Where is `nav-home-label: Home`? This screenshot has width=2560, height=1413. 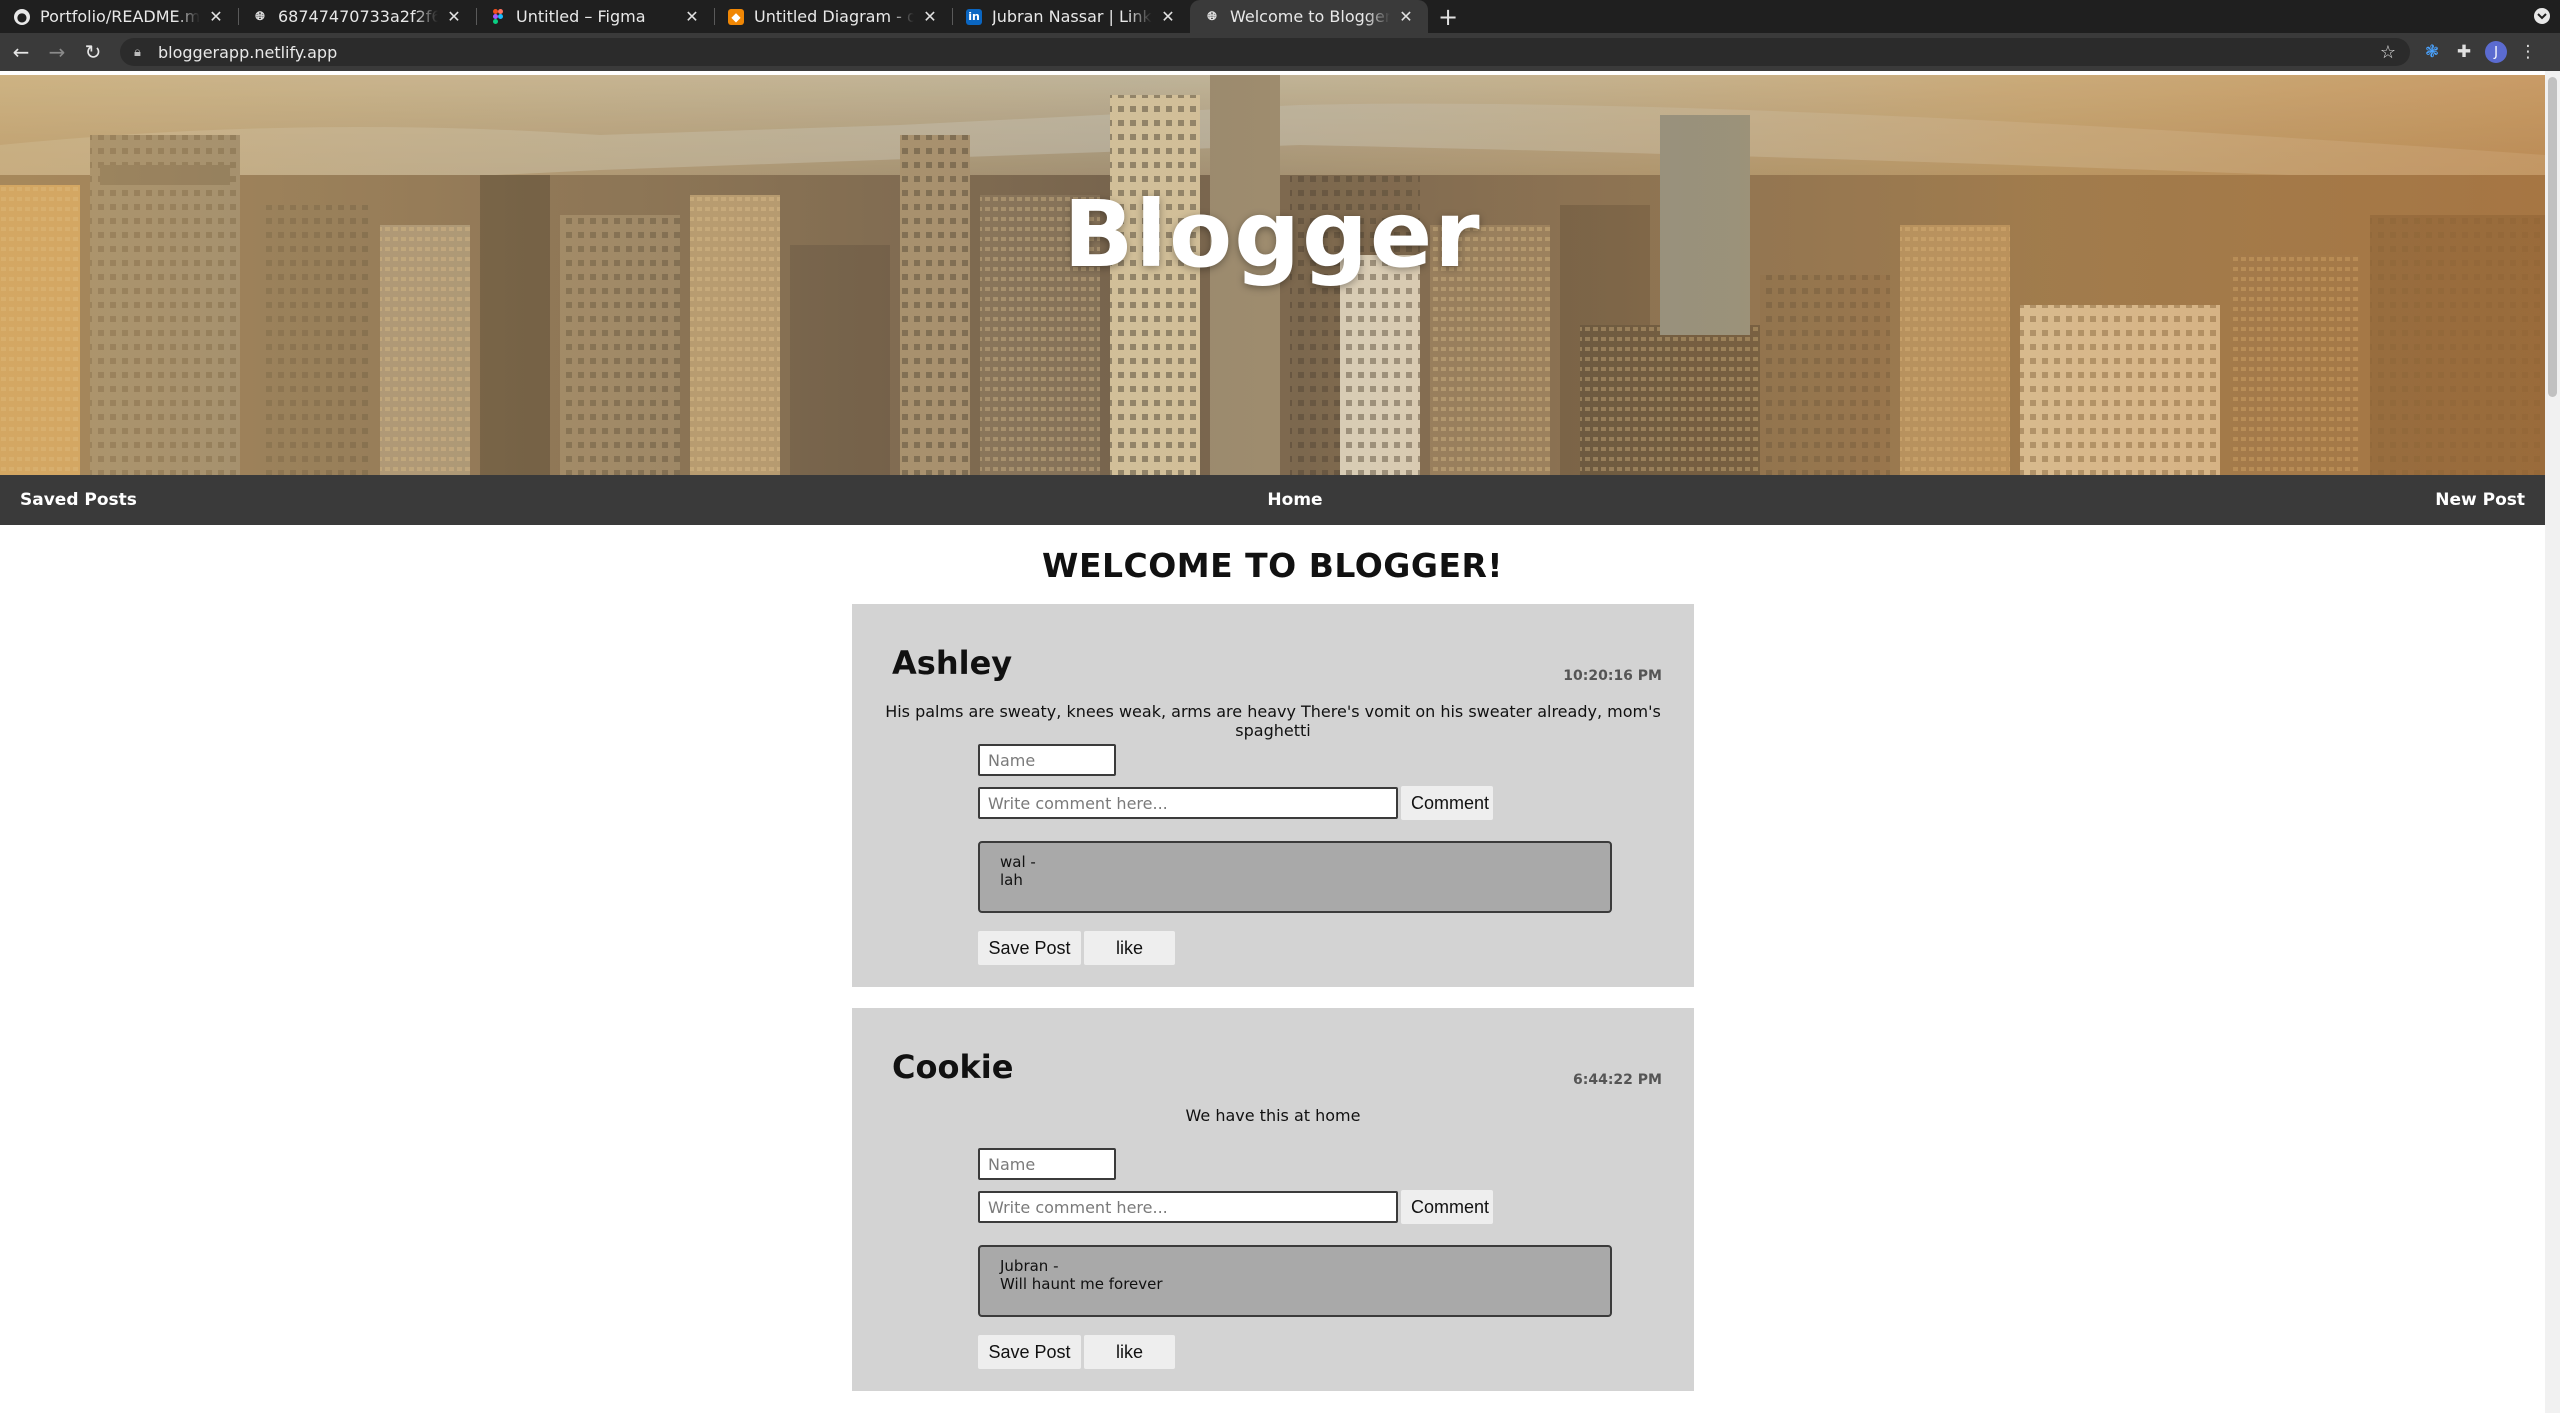
nav-home-label: Home is located at coordinates (1295, 500).